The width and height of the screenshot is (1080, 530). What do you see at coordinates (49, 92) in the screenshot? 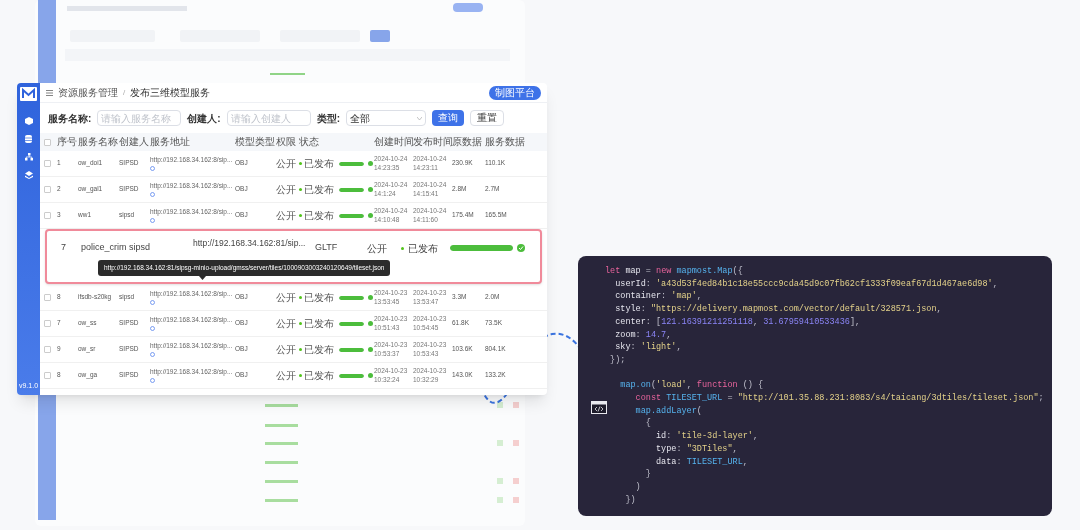
I see `menu-icon` at bounding box center [49, 92].